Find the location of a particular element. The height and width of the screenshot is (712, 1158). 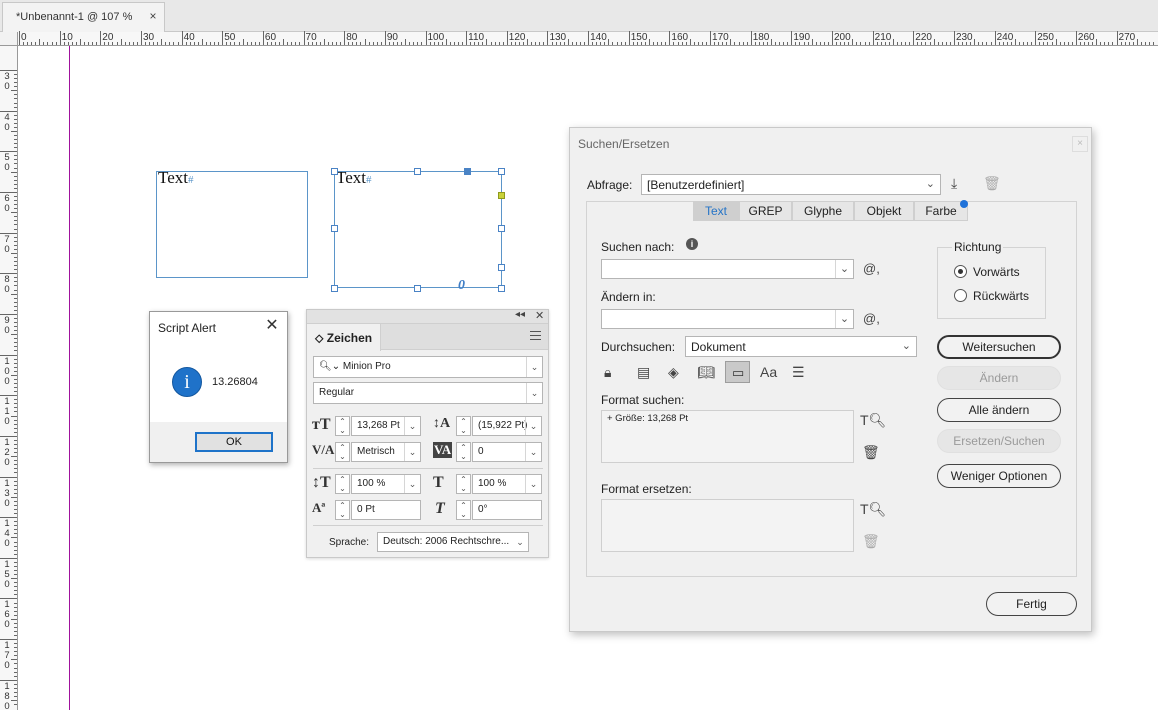

radio-backward is located at coordinates (960, 295).